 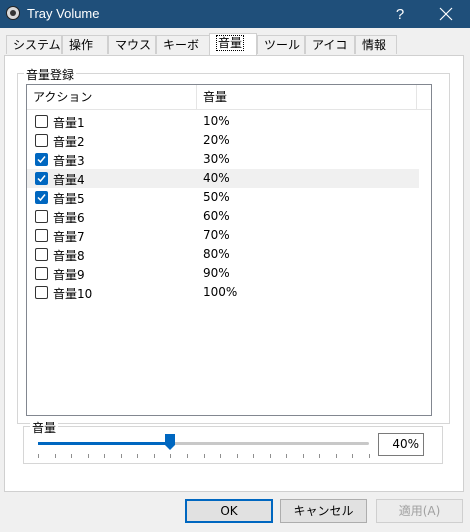 What do you see at coordinates (112, 97) in the screenshot?
I see `column-header-action: アクション` at bounding box center [112, 97].